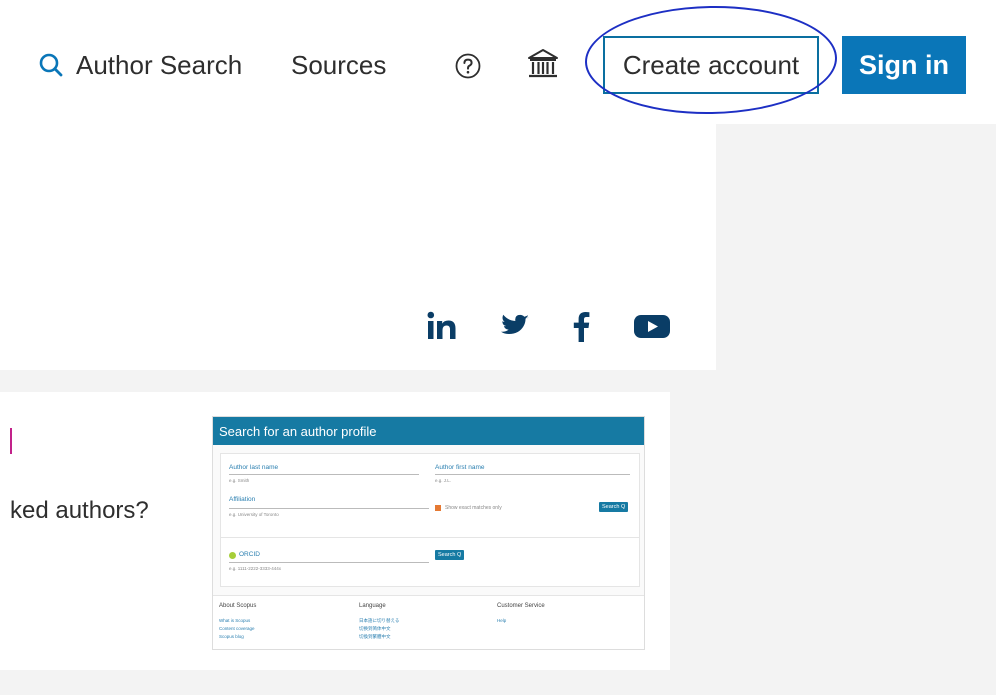  Describe the element at coordinates (430, 562) in the screenshot. I see `preview-orcid-form: ORCID e.g. 1111-2222-3333-444x Search Q` at that location.